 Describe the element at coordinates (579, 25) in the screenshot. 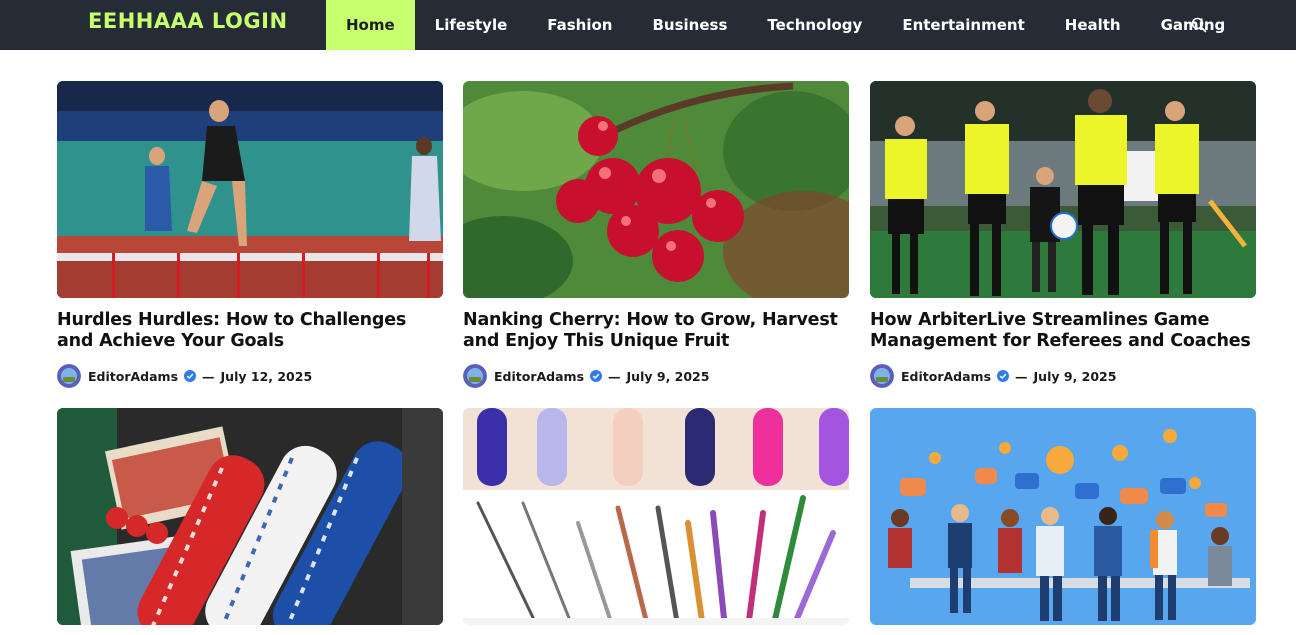

I see `nav-item-fashion: Fashion` at that location.